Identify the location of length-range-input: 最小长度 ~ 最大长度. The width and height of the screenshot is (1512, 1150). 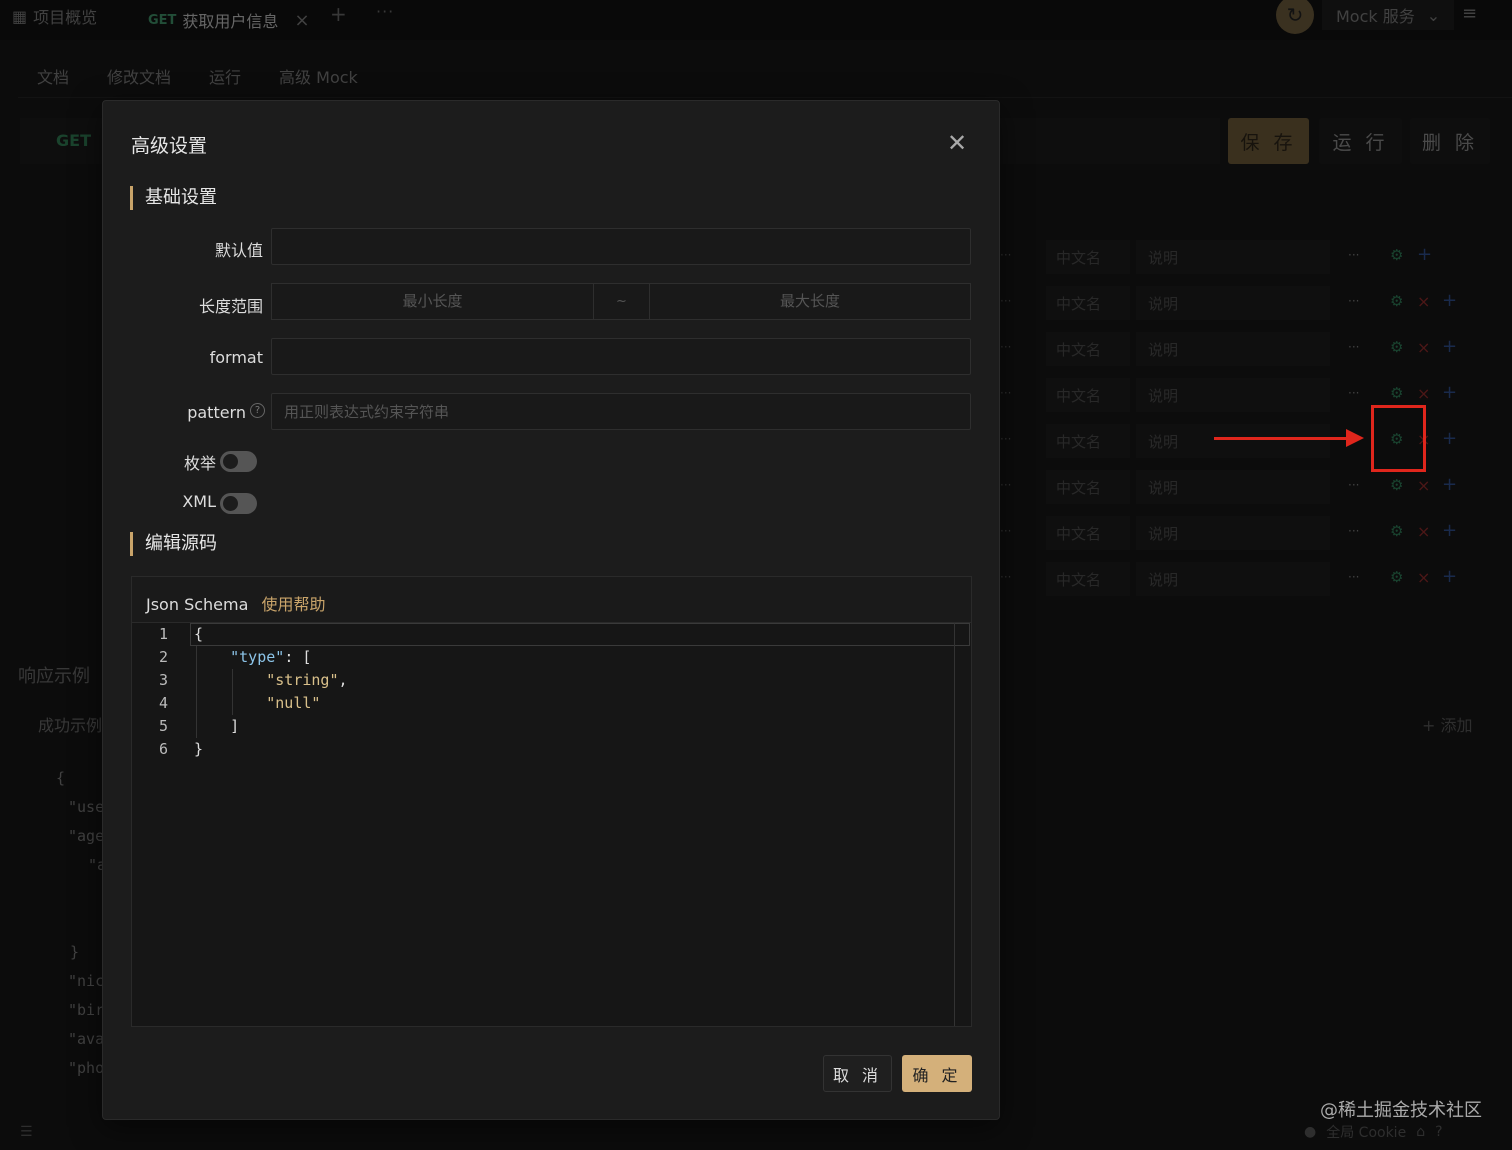
(621, 301).